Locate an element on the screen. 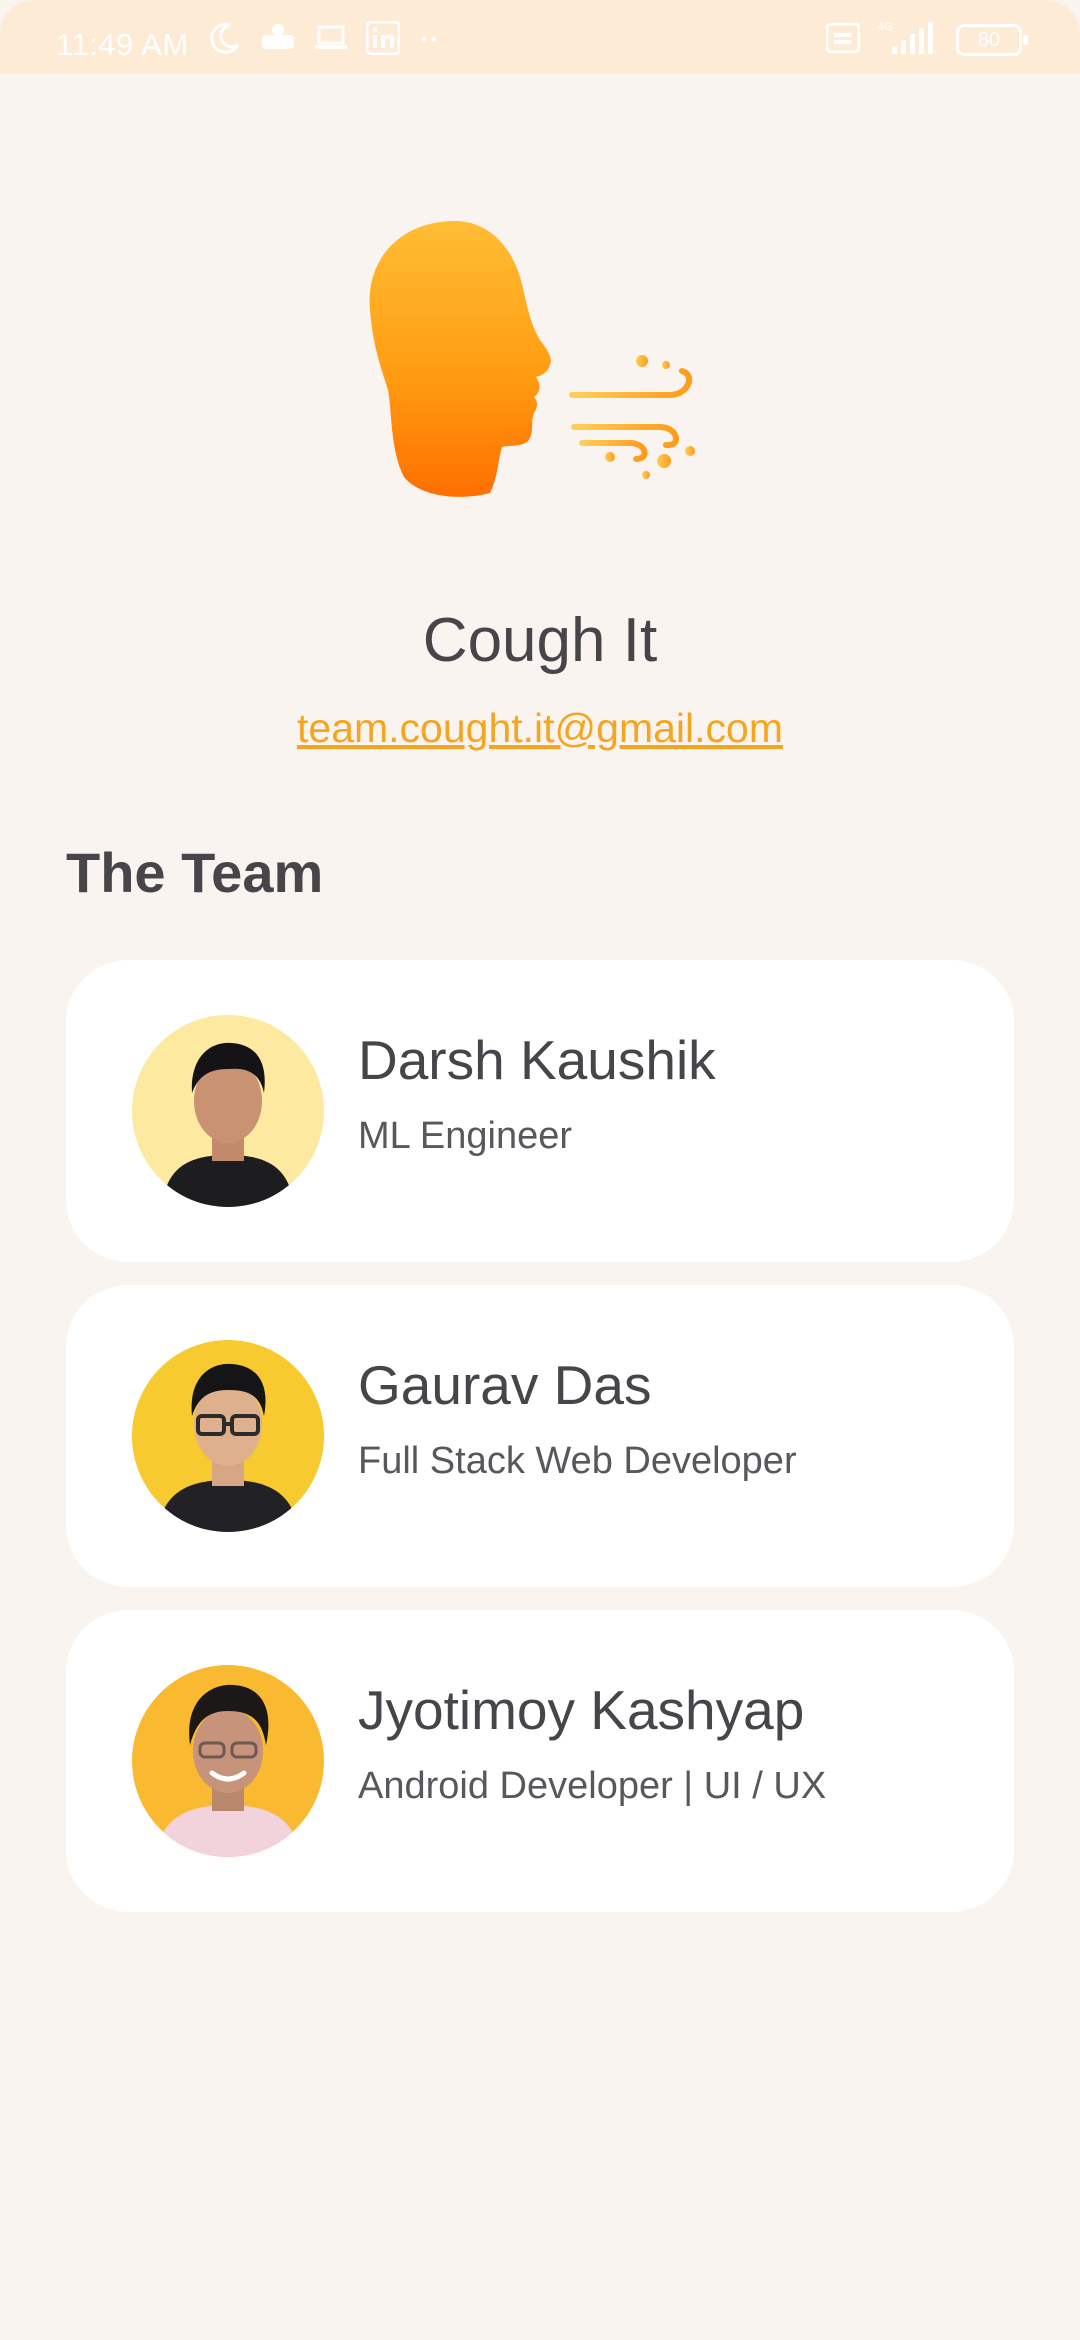 The width and height of the screenshot is (1080, 2340). volte-icon is located at coordinates (843, 40).